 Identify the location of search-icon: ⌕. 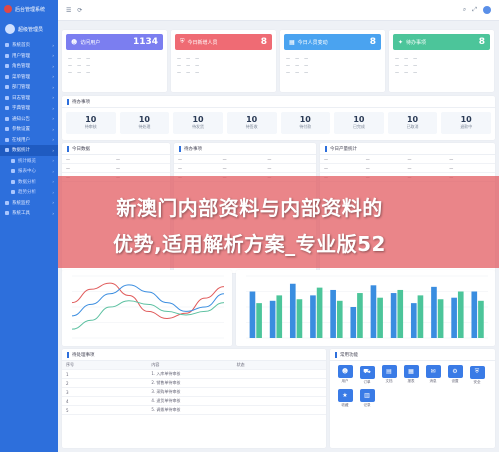
(464, 10).